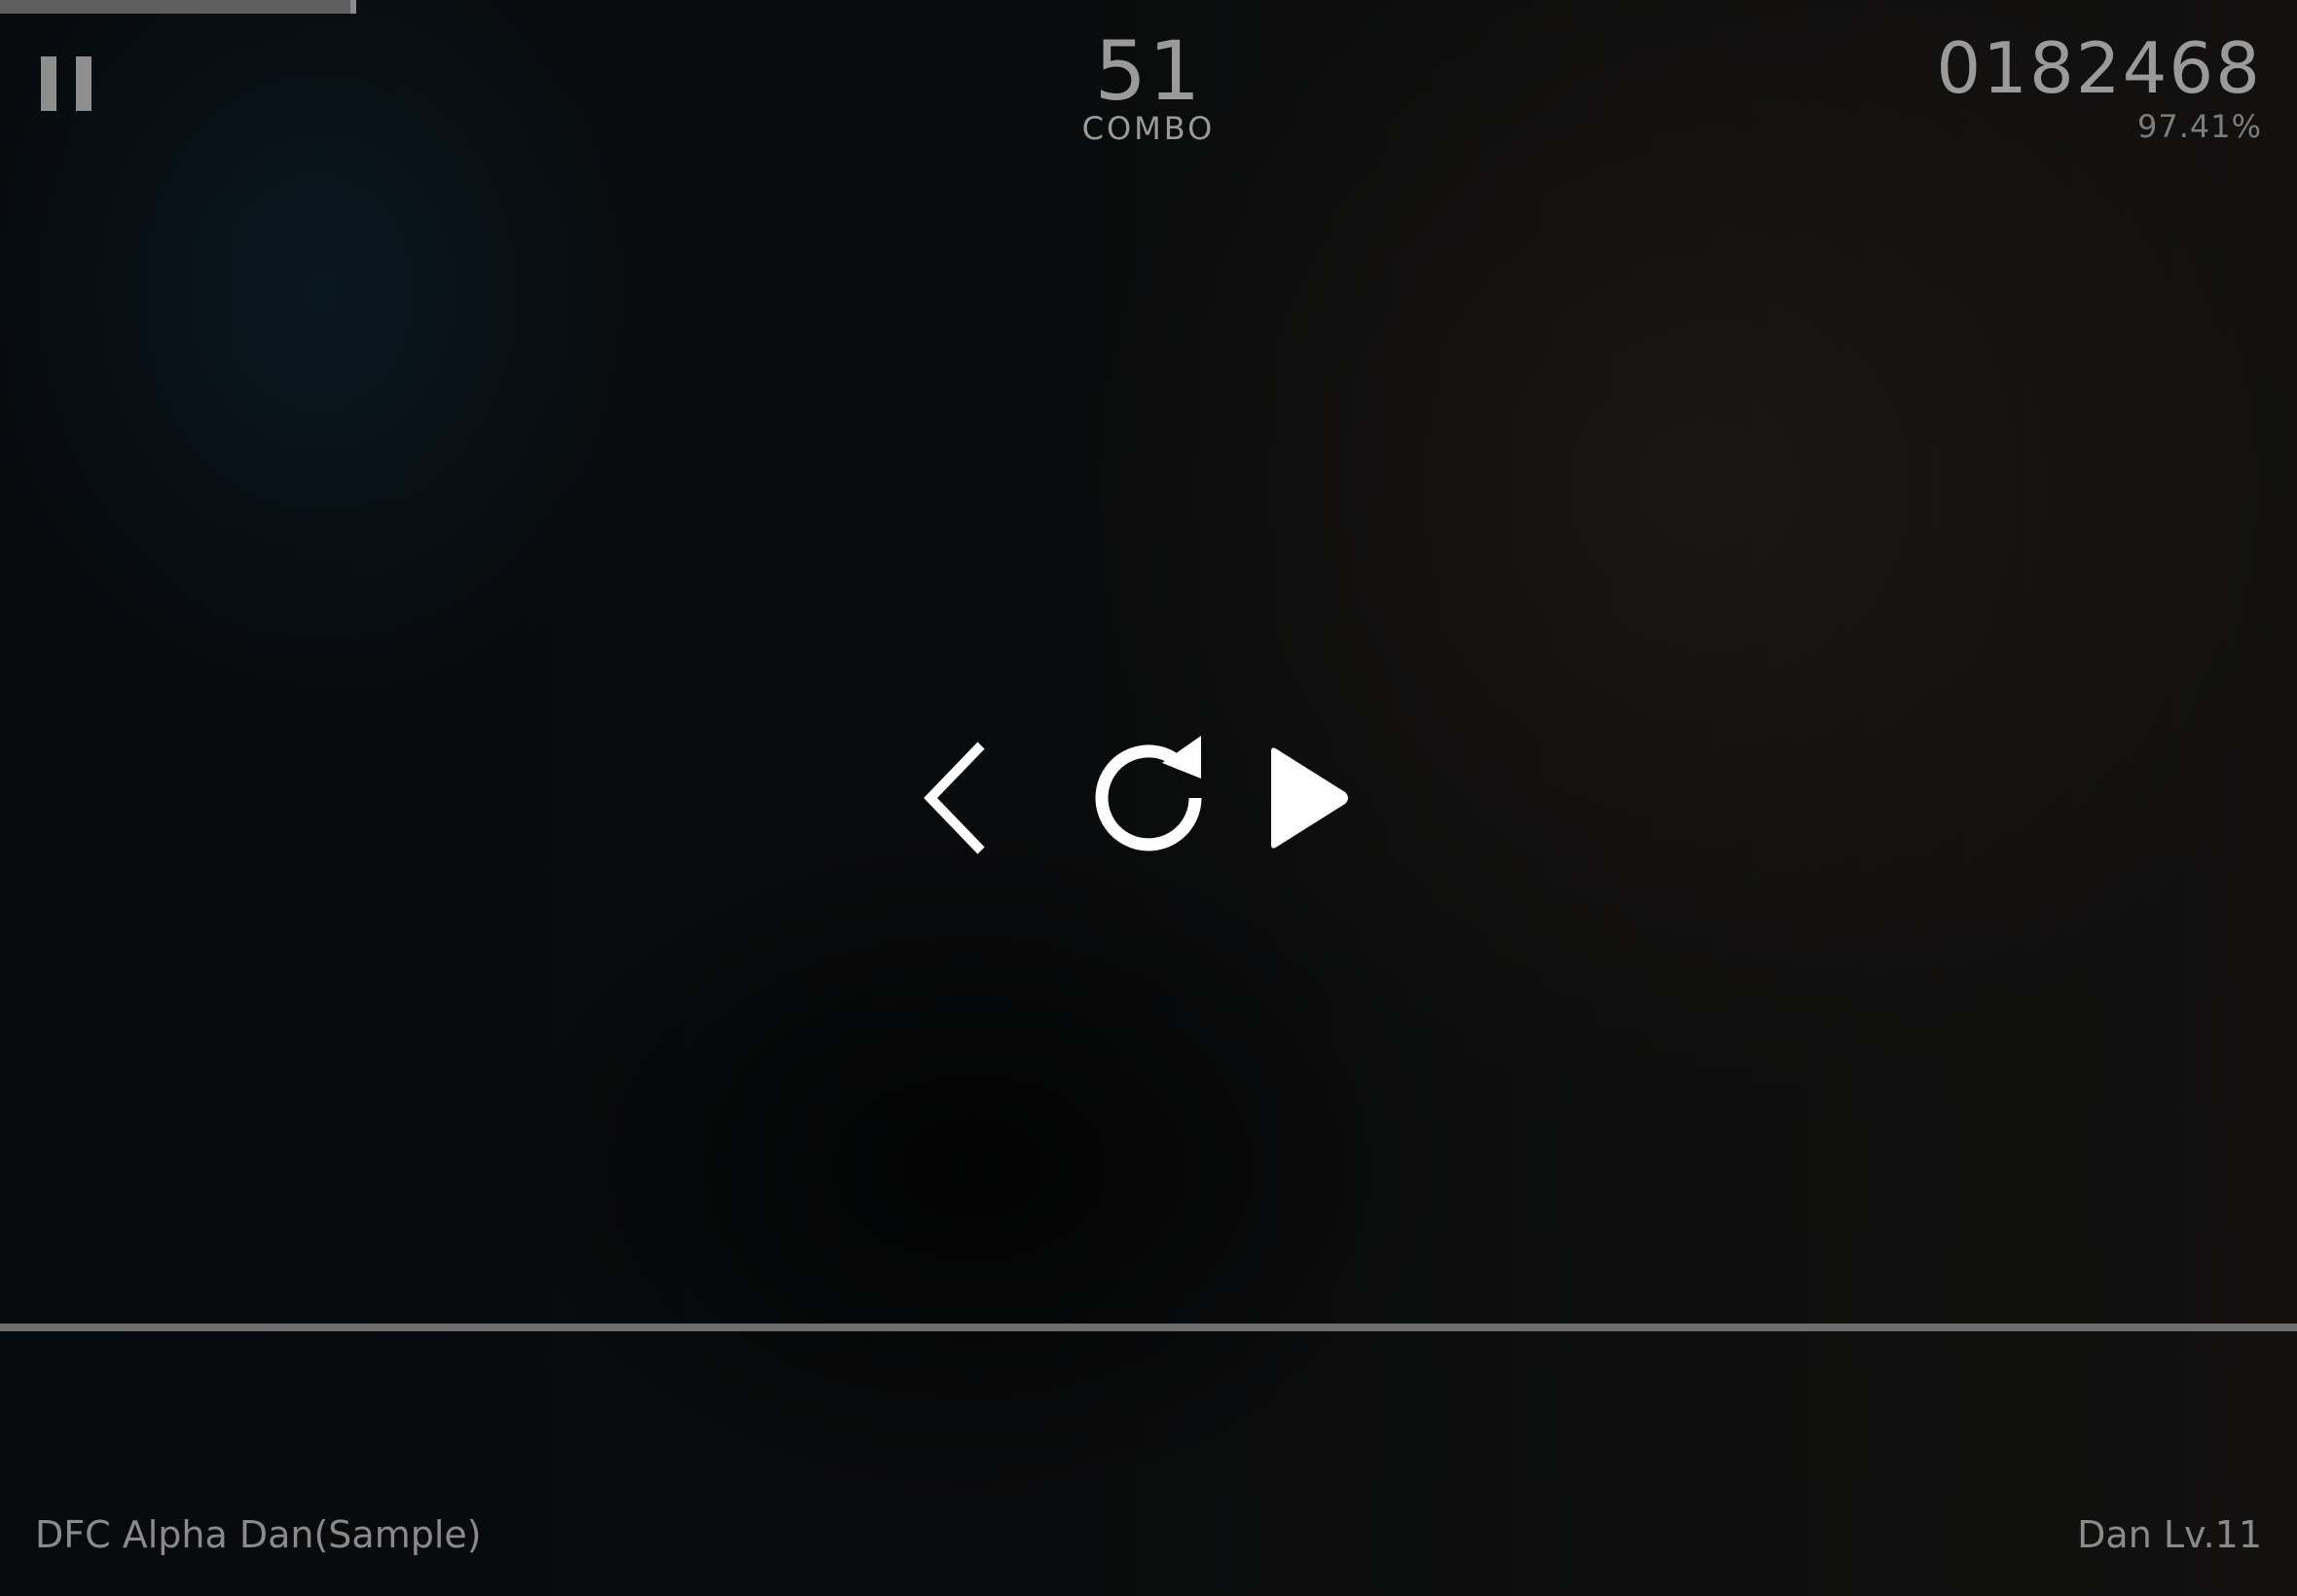 This screenshot has width=2297, height=1596. I want to click on song-progress-bar, so click(1148, 7).